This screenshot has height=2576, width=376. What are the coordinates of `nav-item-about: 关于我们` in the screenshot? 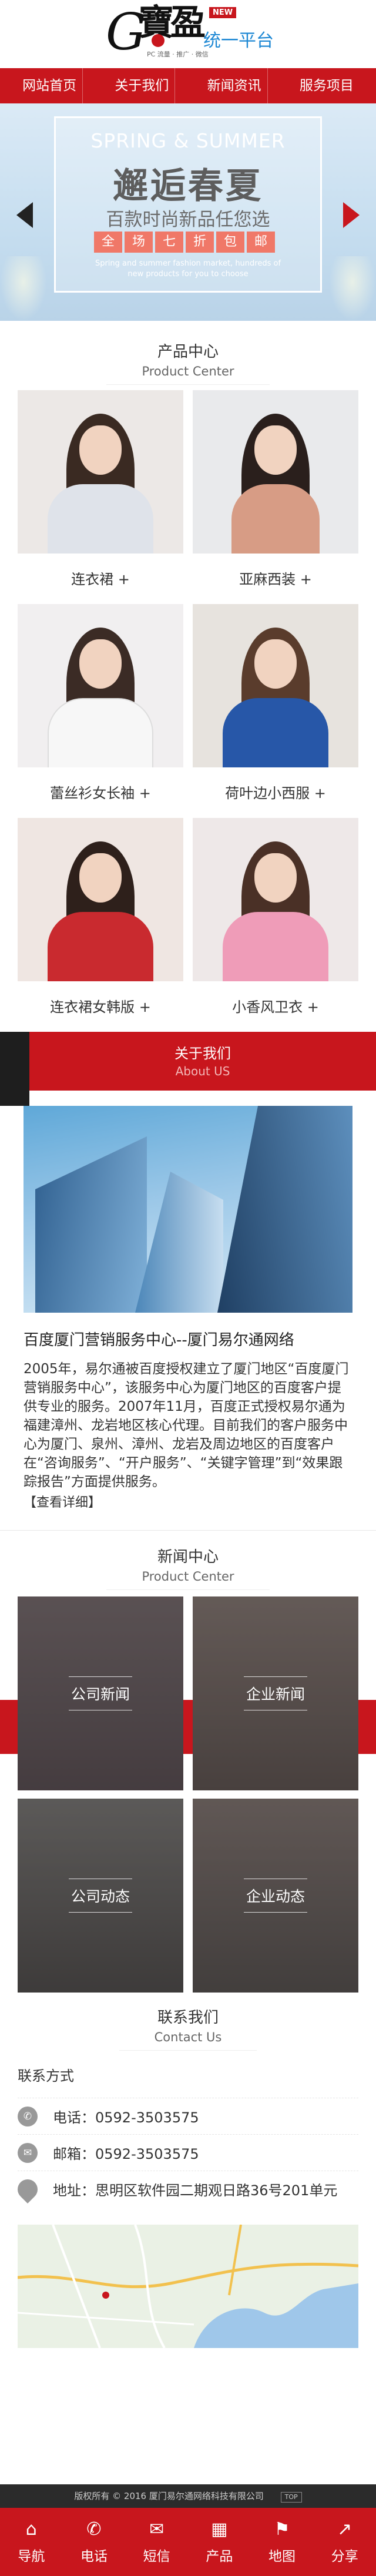 It's located at (142, 85).